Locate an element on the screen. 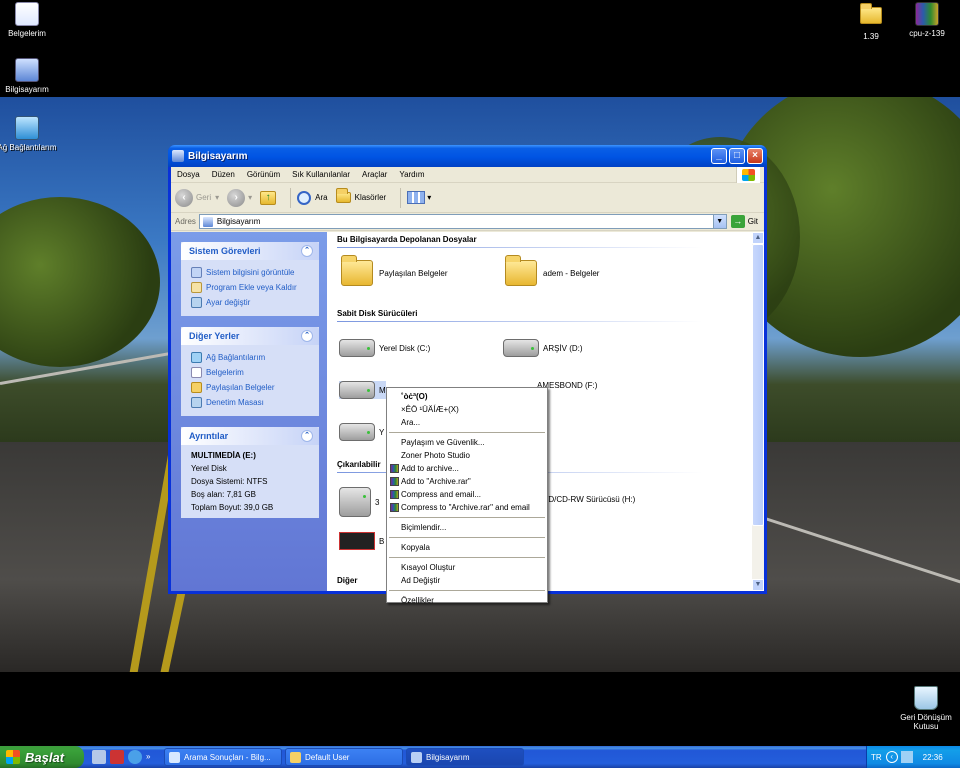 The image size is (960, 768). address-dropdown-button: ▼ is located at coordinates (719, 221).